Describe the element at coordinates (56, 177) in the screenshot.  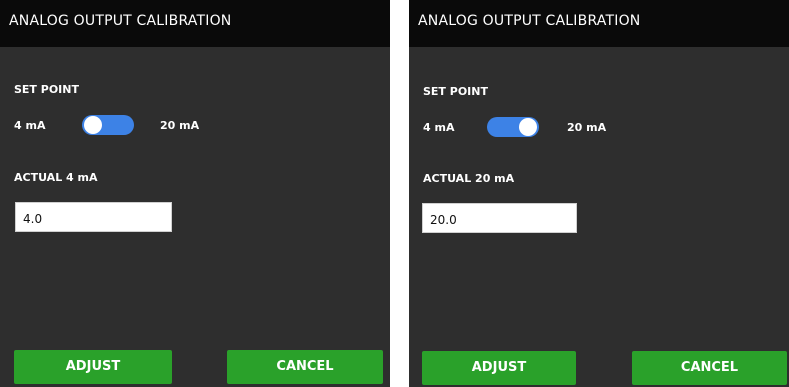
I see `actual-label: ACTUAL 4 mA` at that location.